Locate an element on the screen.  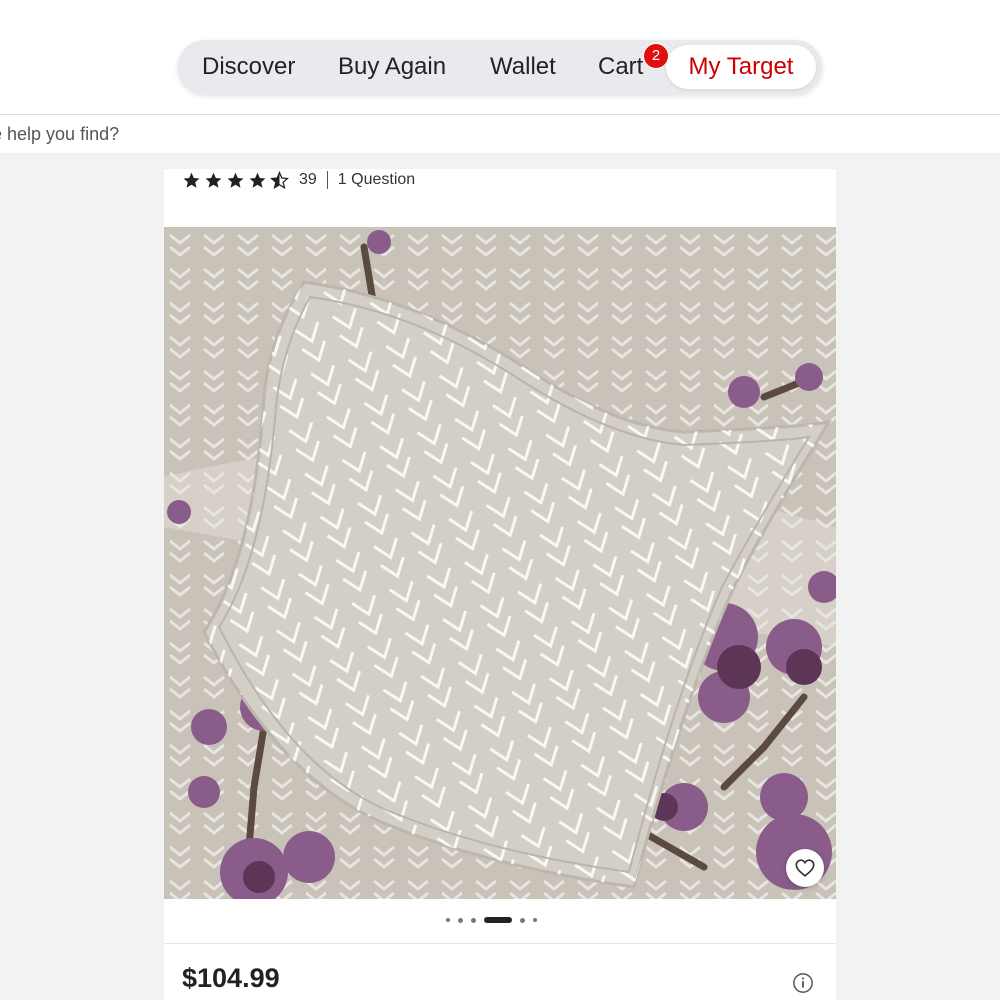
star-rating is located at coordinates (235, 180).